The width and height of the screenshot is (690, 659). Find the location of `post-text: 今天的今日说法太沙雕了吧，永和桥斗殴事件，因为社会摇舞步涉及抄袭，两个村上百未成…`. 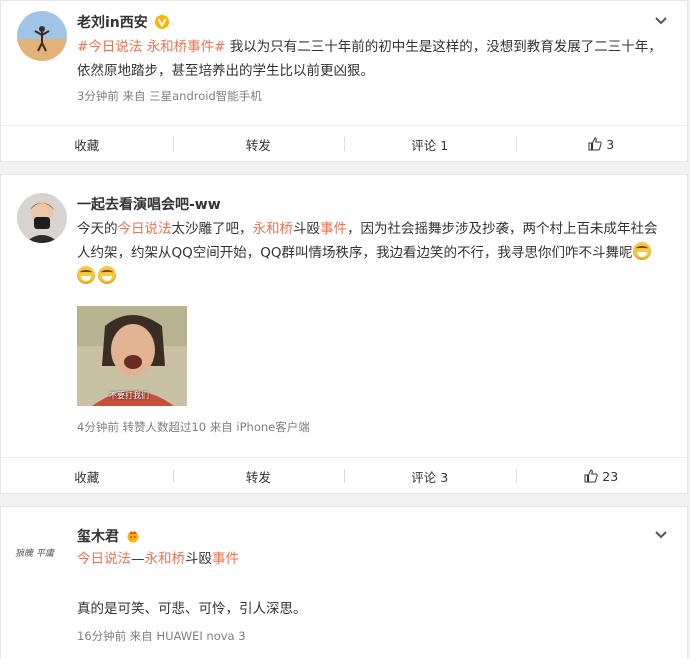

post-text: 今天的今日说法太沙雕了吧，永和桥斗殴事件，因为社会摇舞步涉及抄袭，两个村上百未成… is located at coordinates (372, 253).